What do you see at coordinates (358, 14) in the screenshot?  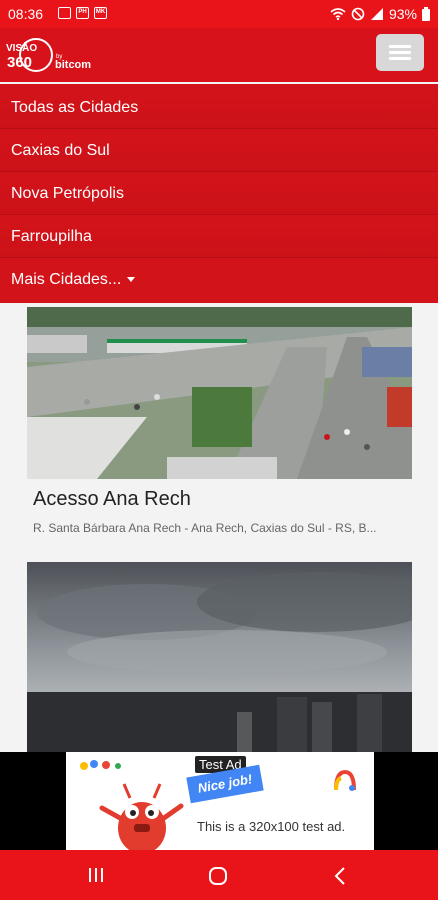 I see `do-not-disturb-icon` at bounding box center [358, 14].